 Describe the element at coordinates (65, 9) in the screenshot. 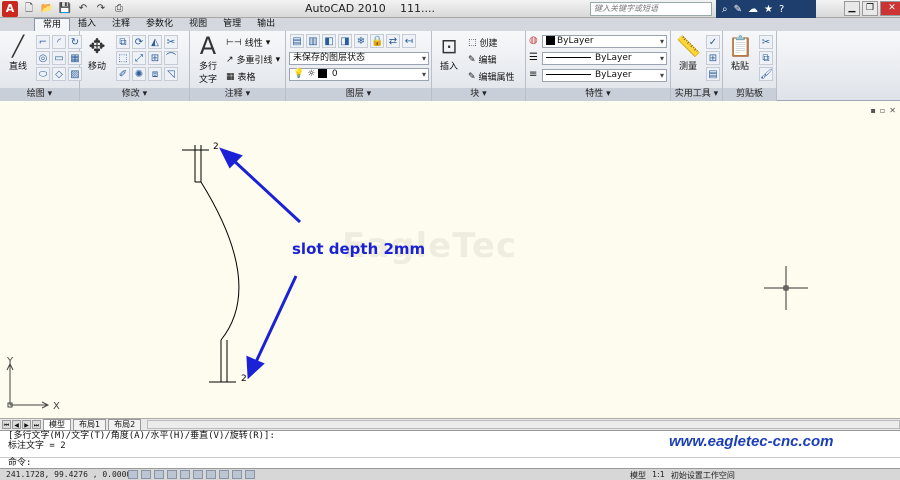

I see `save-icon: 💾` at that location.